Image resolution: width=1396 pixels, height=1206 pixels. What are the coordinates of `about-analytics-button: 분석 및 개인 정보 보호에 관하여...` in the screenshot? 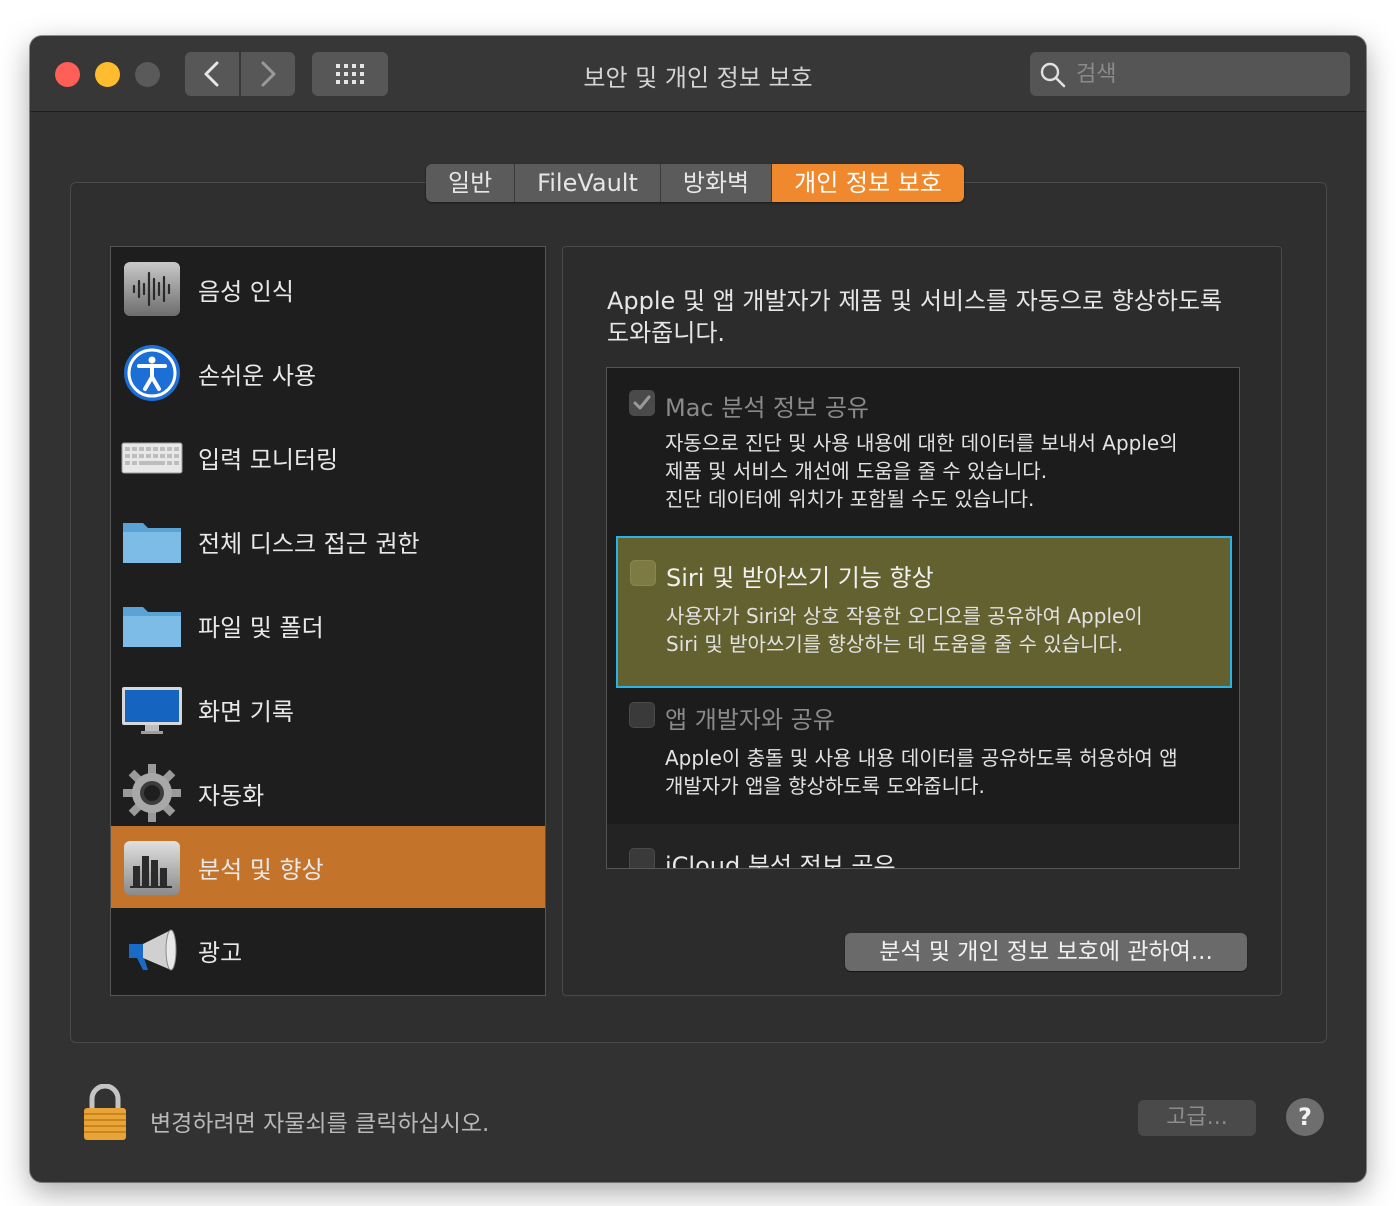 It's located at (1046, 952).